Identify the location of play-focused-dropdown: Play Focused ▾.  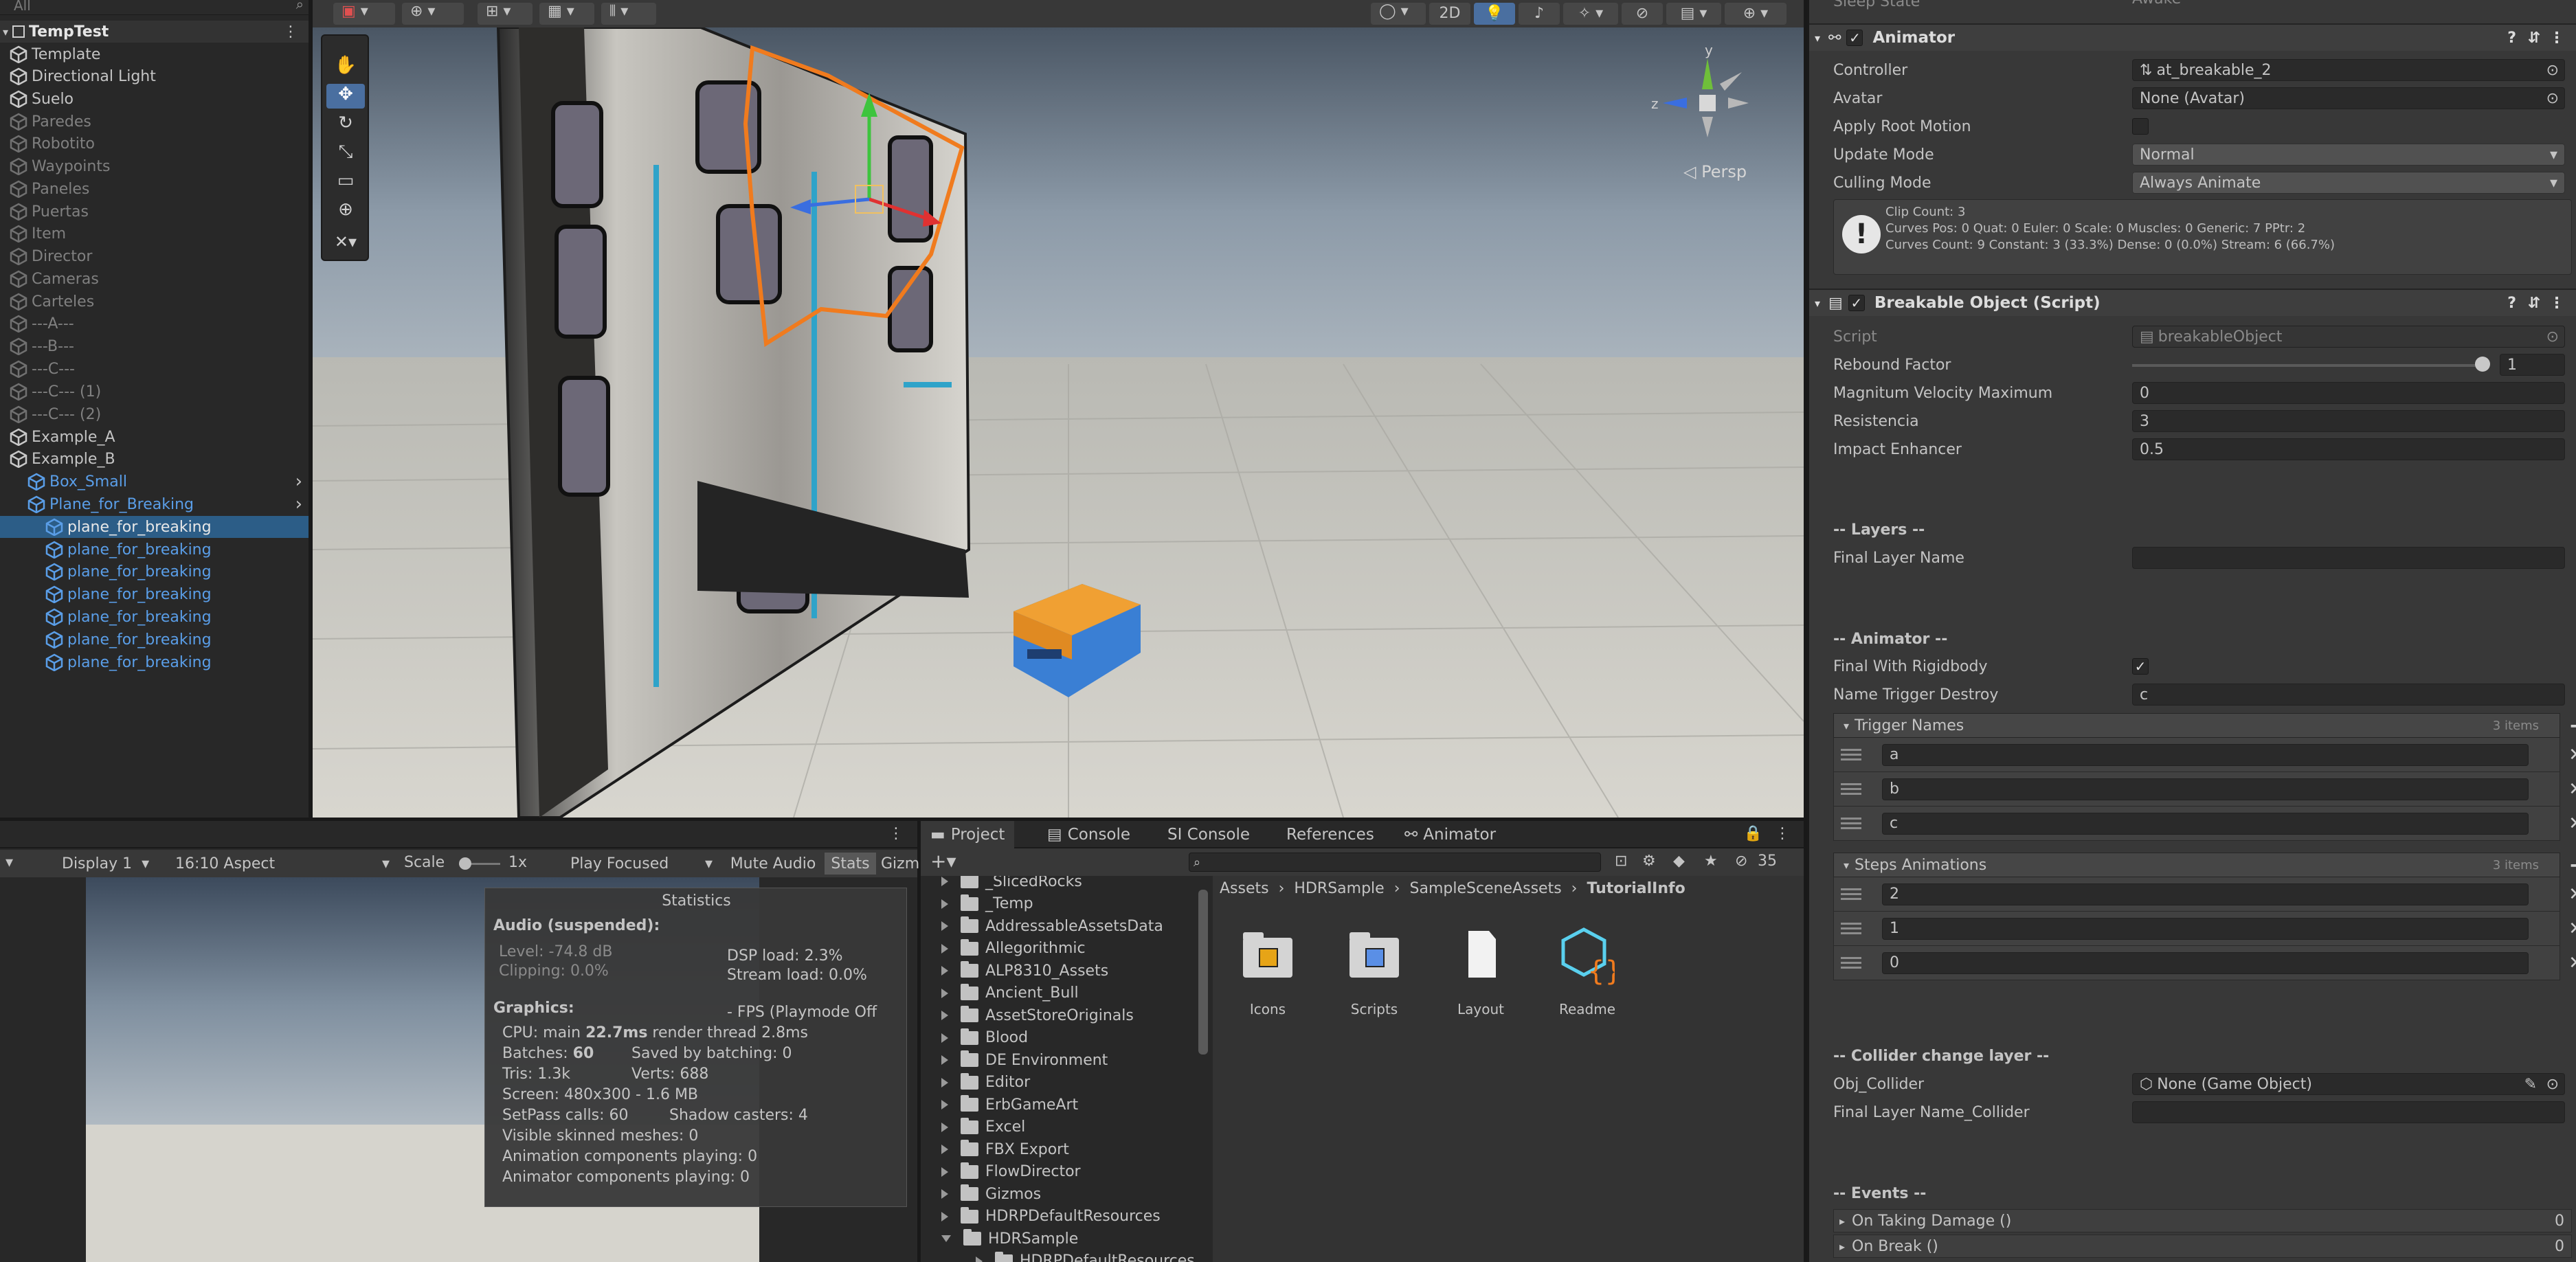
(644, 864).